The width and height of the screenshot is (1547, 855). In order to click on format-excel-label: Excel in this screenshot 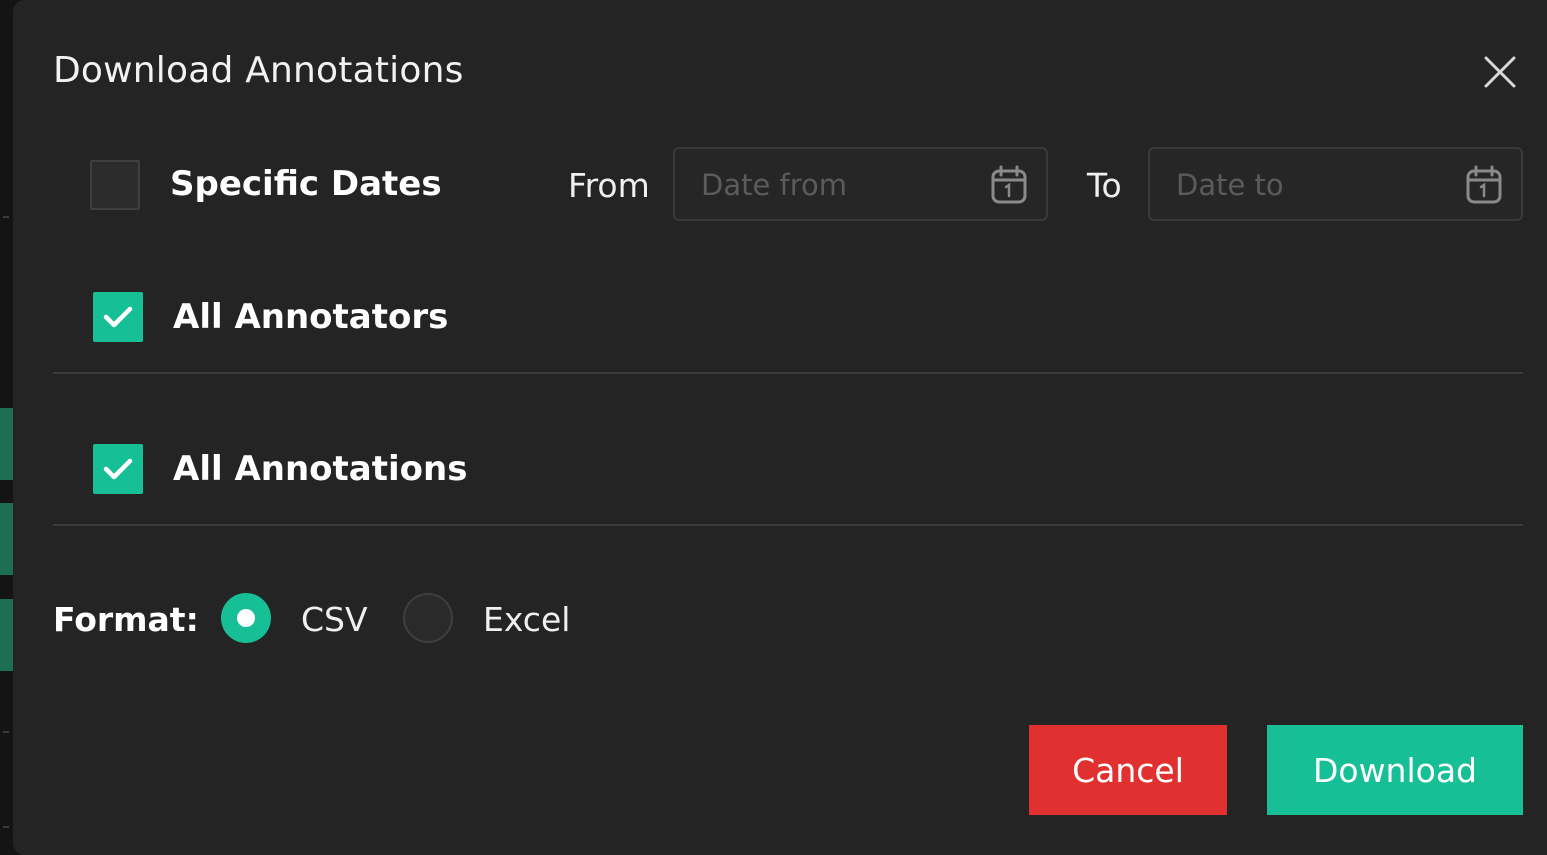, I will do `click(526, 619)`.